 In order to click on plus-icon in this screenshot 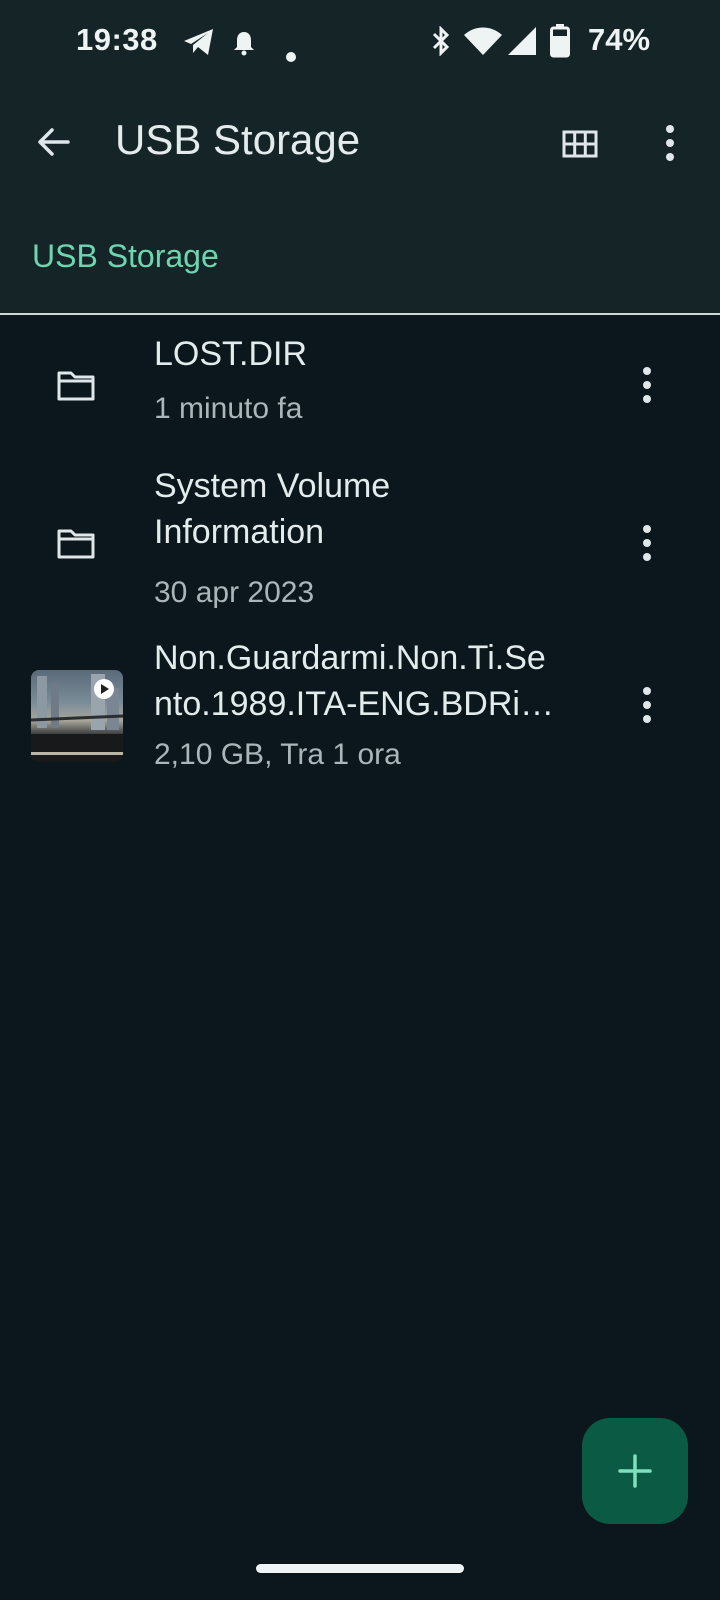, I will do `click(635, 1473)`.